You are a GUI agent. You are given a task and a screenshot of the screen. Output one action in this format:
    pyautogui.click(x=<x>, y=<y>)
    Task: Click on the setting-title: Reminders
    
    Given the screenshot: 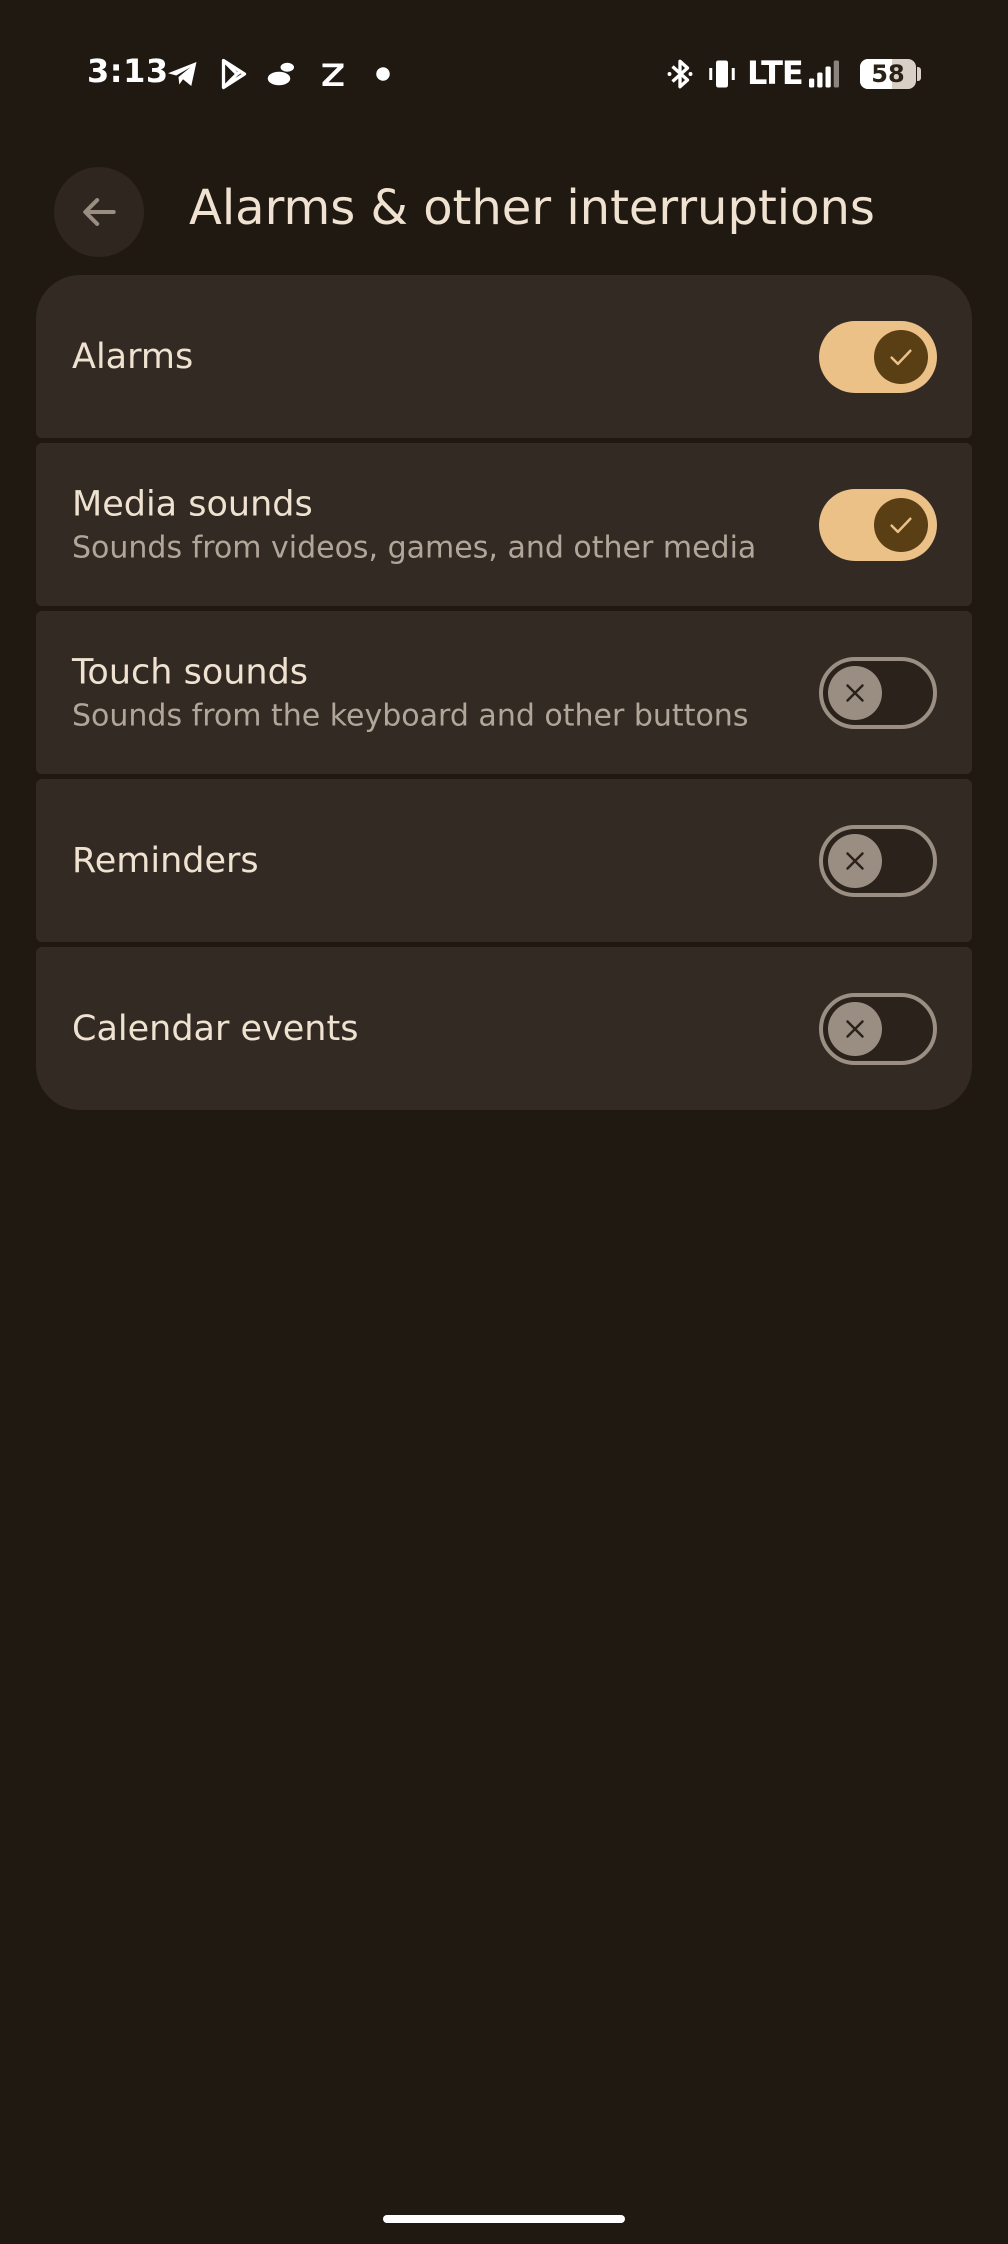 What is the action you would take?
    pyautogui.click(x=165, y=860)
    